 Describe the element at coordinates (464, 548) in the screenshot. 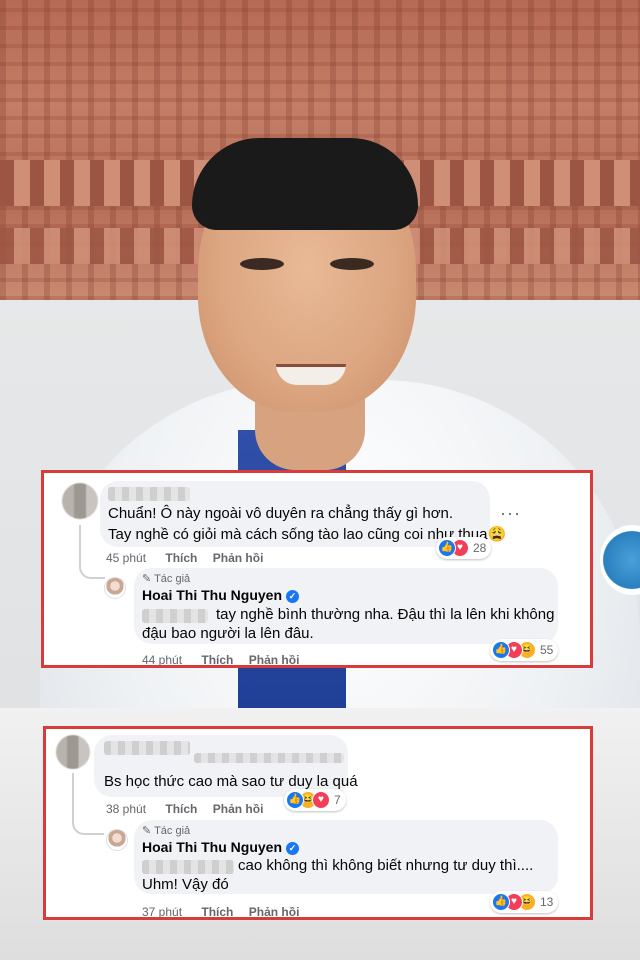

I see `reaction-summary: 👍 ♥ 28` at that location.